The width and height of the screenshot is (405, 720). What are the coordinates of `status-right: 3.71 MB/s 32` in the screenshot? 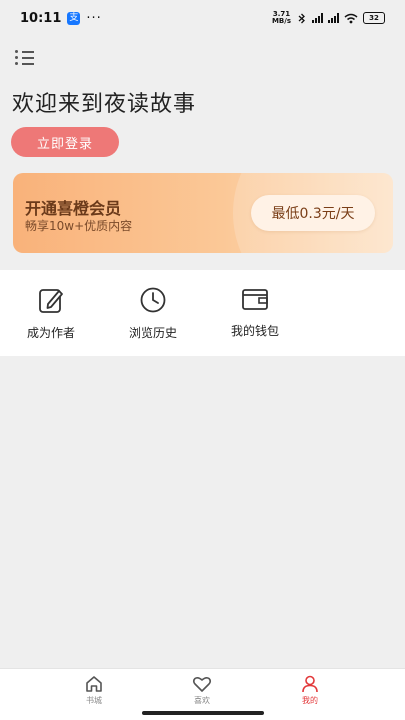 It's located at (328, 18).